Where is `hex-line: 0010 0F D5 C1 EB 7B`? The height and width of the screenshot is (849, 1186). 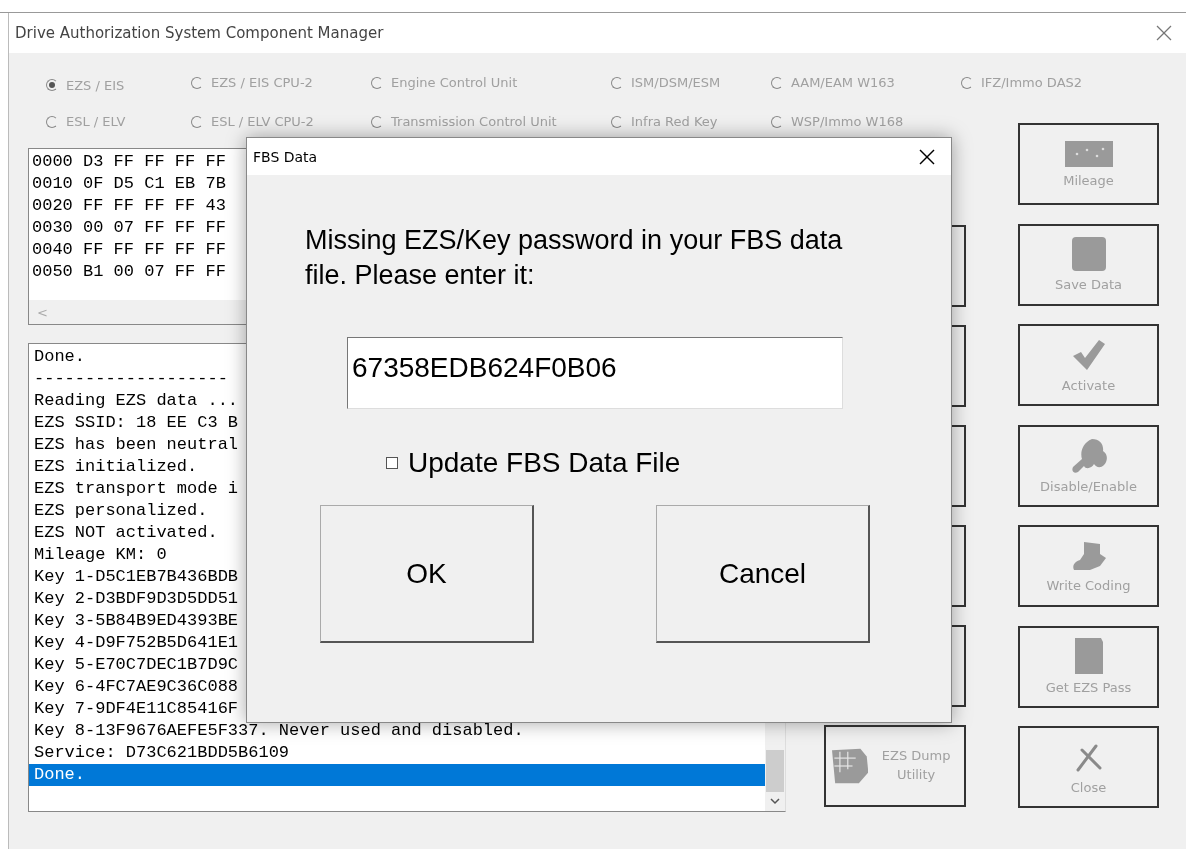 hex-line: 0010 0F D5 C1 EB 7B is located at coordinates (129, 184).